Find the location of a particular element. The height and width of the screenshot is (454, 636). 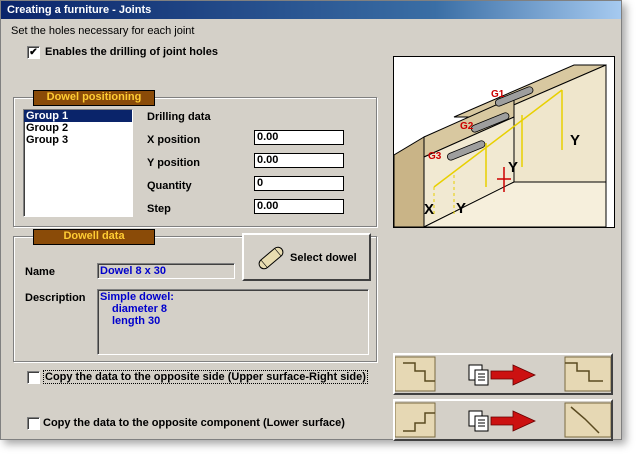

diagram-label-x: X is located at coordinates (429, 209).